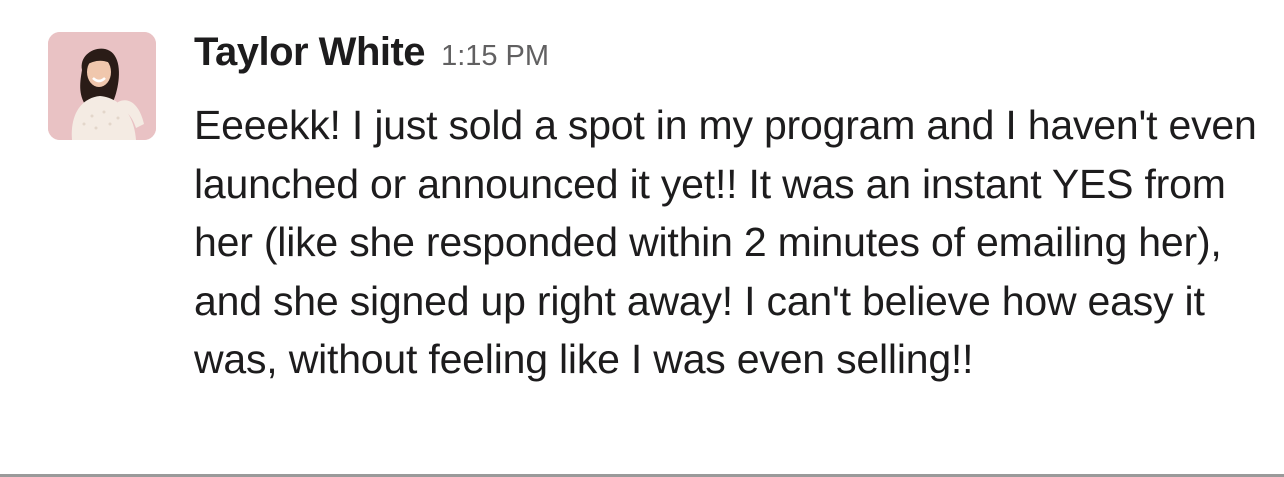 This screenshot has height=477, width=1284. I want to click on avatar, so click(102, 86).